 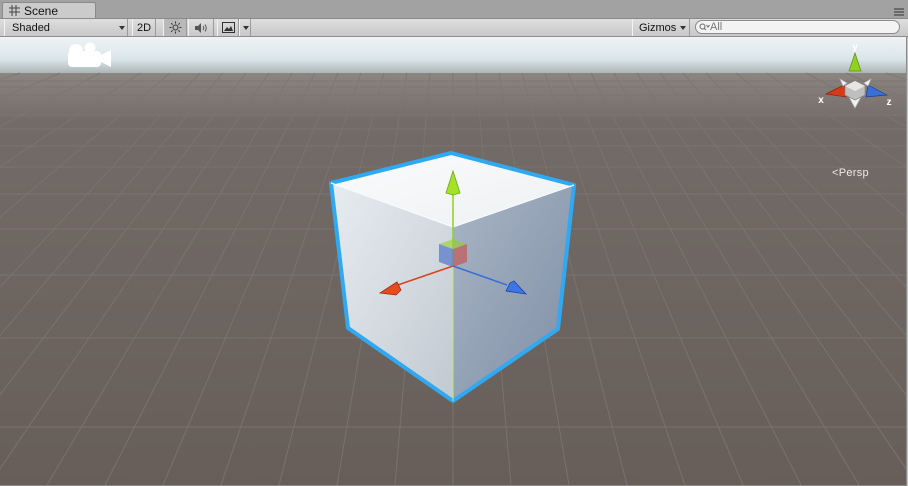 What do you see at coordinates (704, 27) in the screenshot?
I see `search-icon` at bounding box center [704, 27].